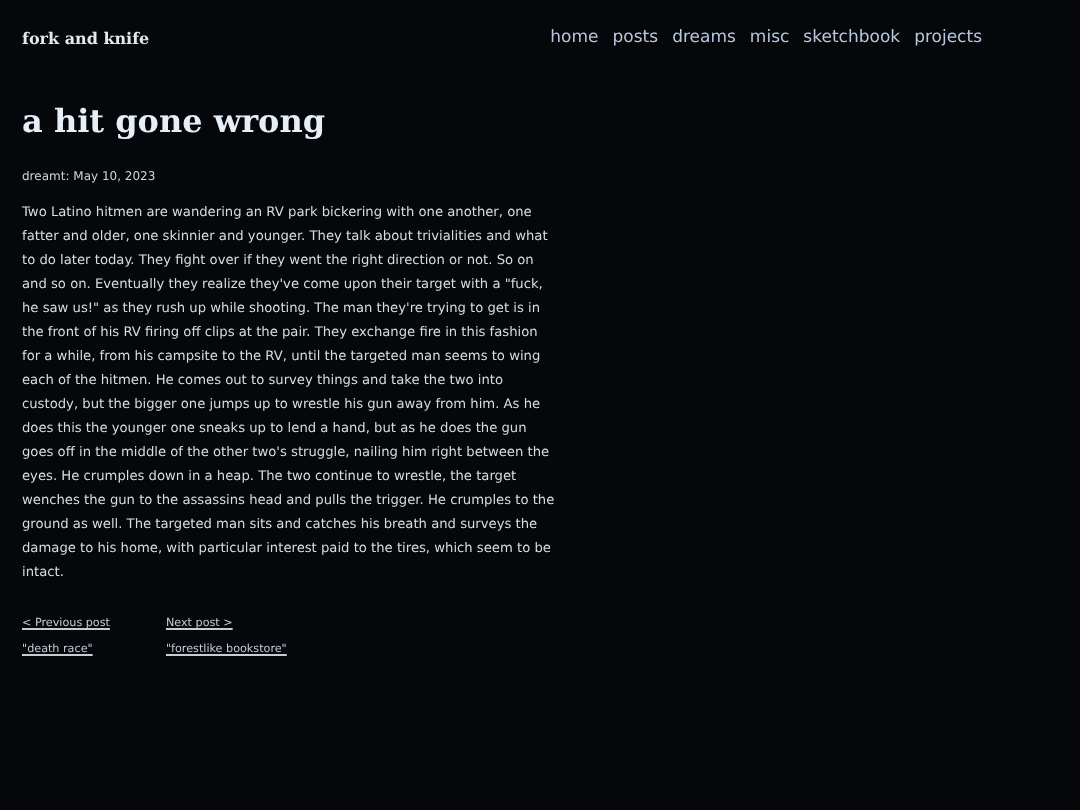 The image size is (1080, 810). What do you see at coordinates (769, 38) in the screenshot?
I see `nav-link: misc` at bounding box center [769, 38].